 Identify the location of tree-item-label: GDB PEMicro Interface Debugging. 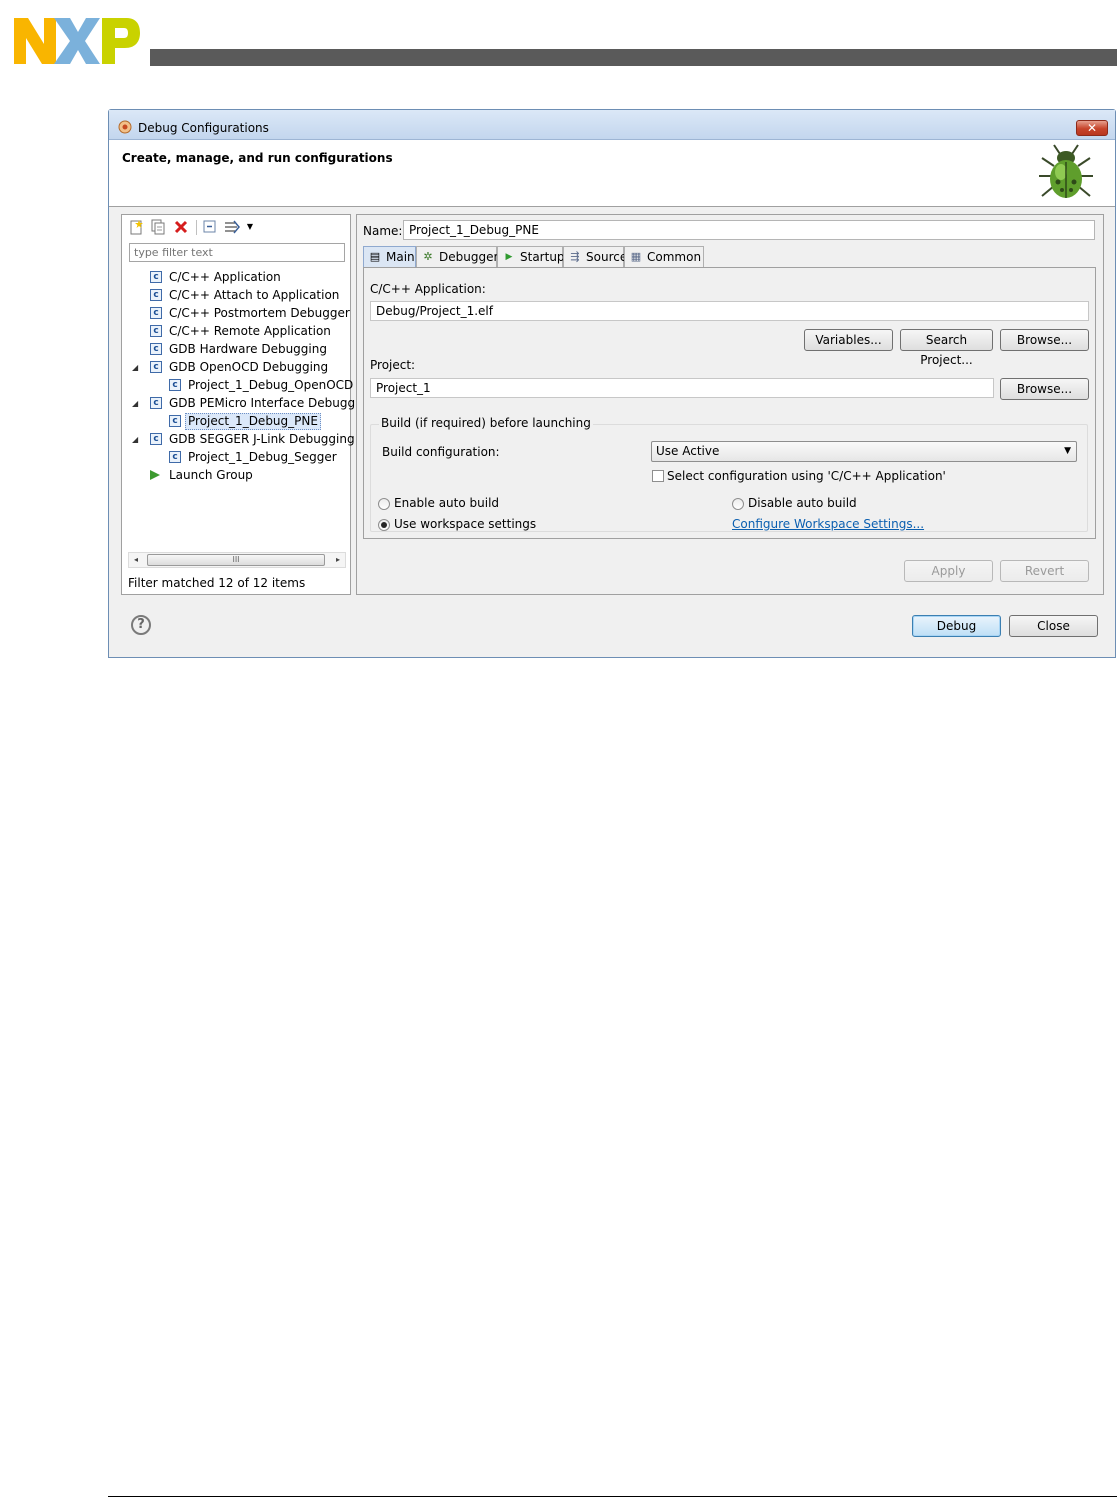
(271, 403).